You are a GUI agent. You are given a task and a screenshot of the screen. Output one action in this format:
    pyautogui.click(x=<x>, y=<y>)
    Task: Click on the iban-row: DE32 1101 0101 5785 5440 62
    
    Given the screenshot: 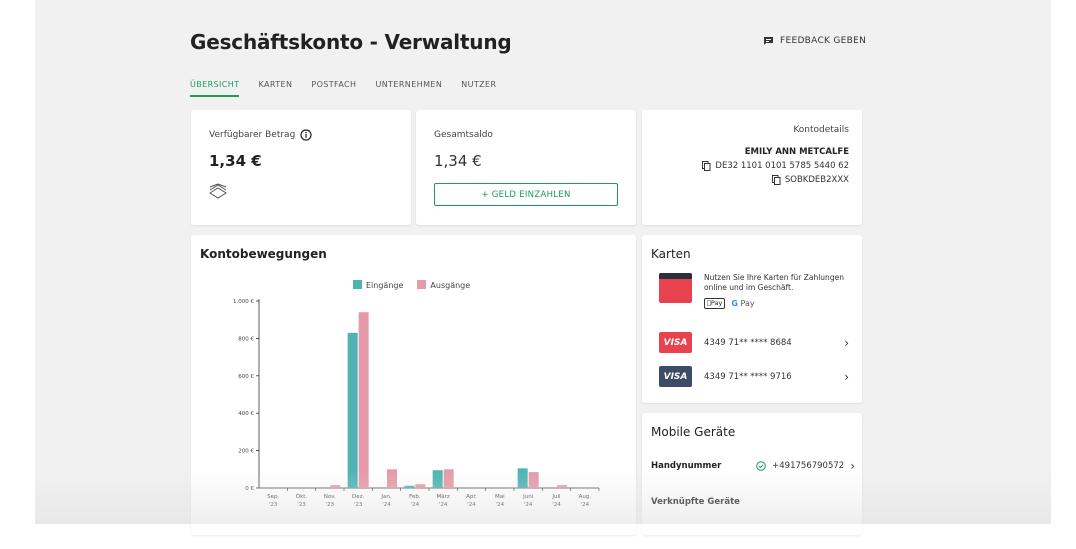 What is the action you would take?
    pyautogui.click(x=775, y=166)
    